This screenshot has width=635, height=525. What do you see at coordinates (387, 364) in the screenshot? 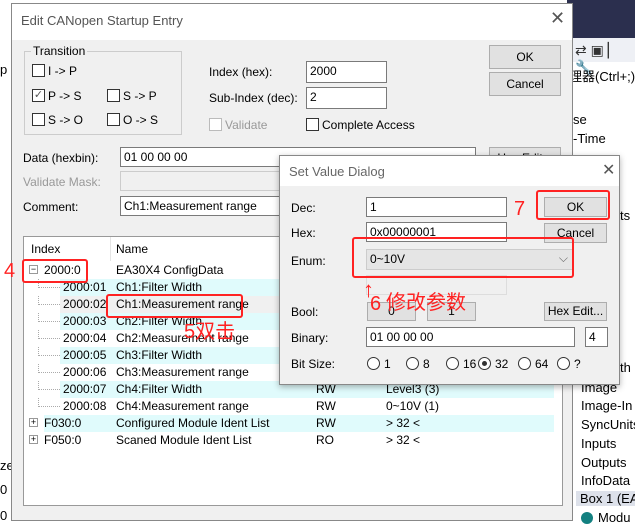
I see `bitsize-label-item: 1` at bounding box center [387, 364].